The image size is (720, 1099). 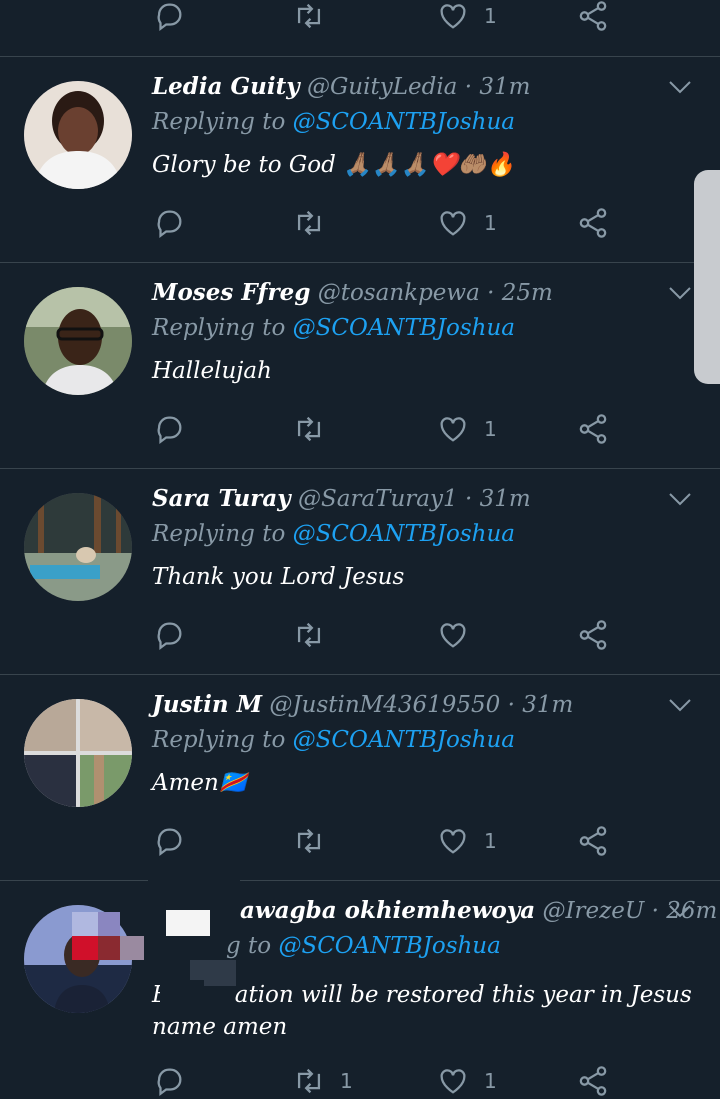 I want to click on display-name: Ledia Guity, so click(x=226, y=86).